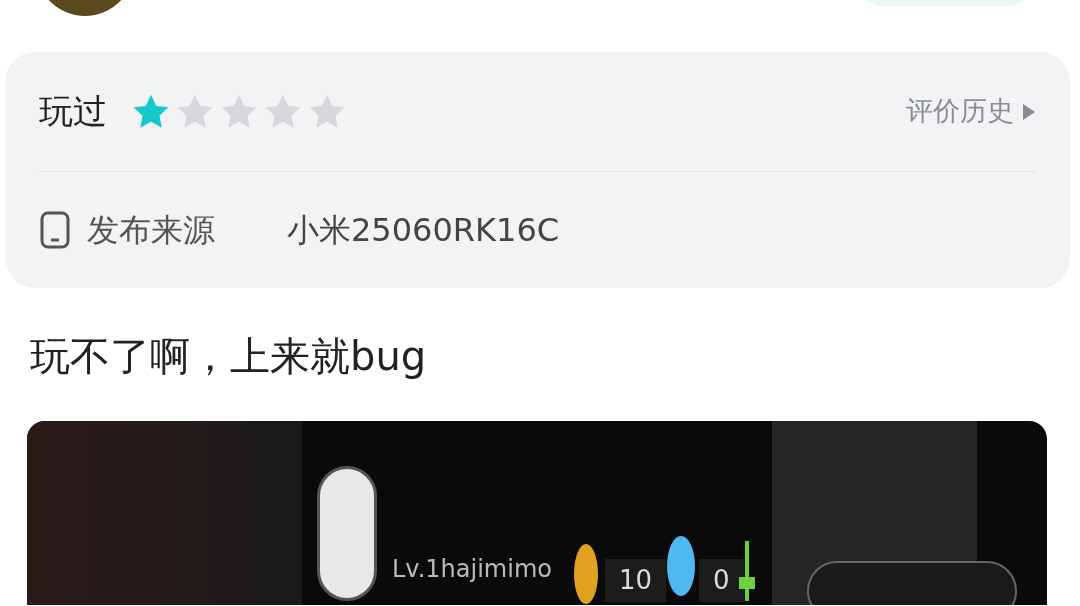 The height and width of the screenshot is (606, 1080). What do you see at coordinates (55, 229) in the screenshot?
I see `phone-icon` at bounding box center [55, 229].